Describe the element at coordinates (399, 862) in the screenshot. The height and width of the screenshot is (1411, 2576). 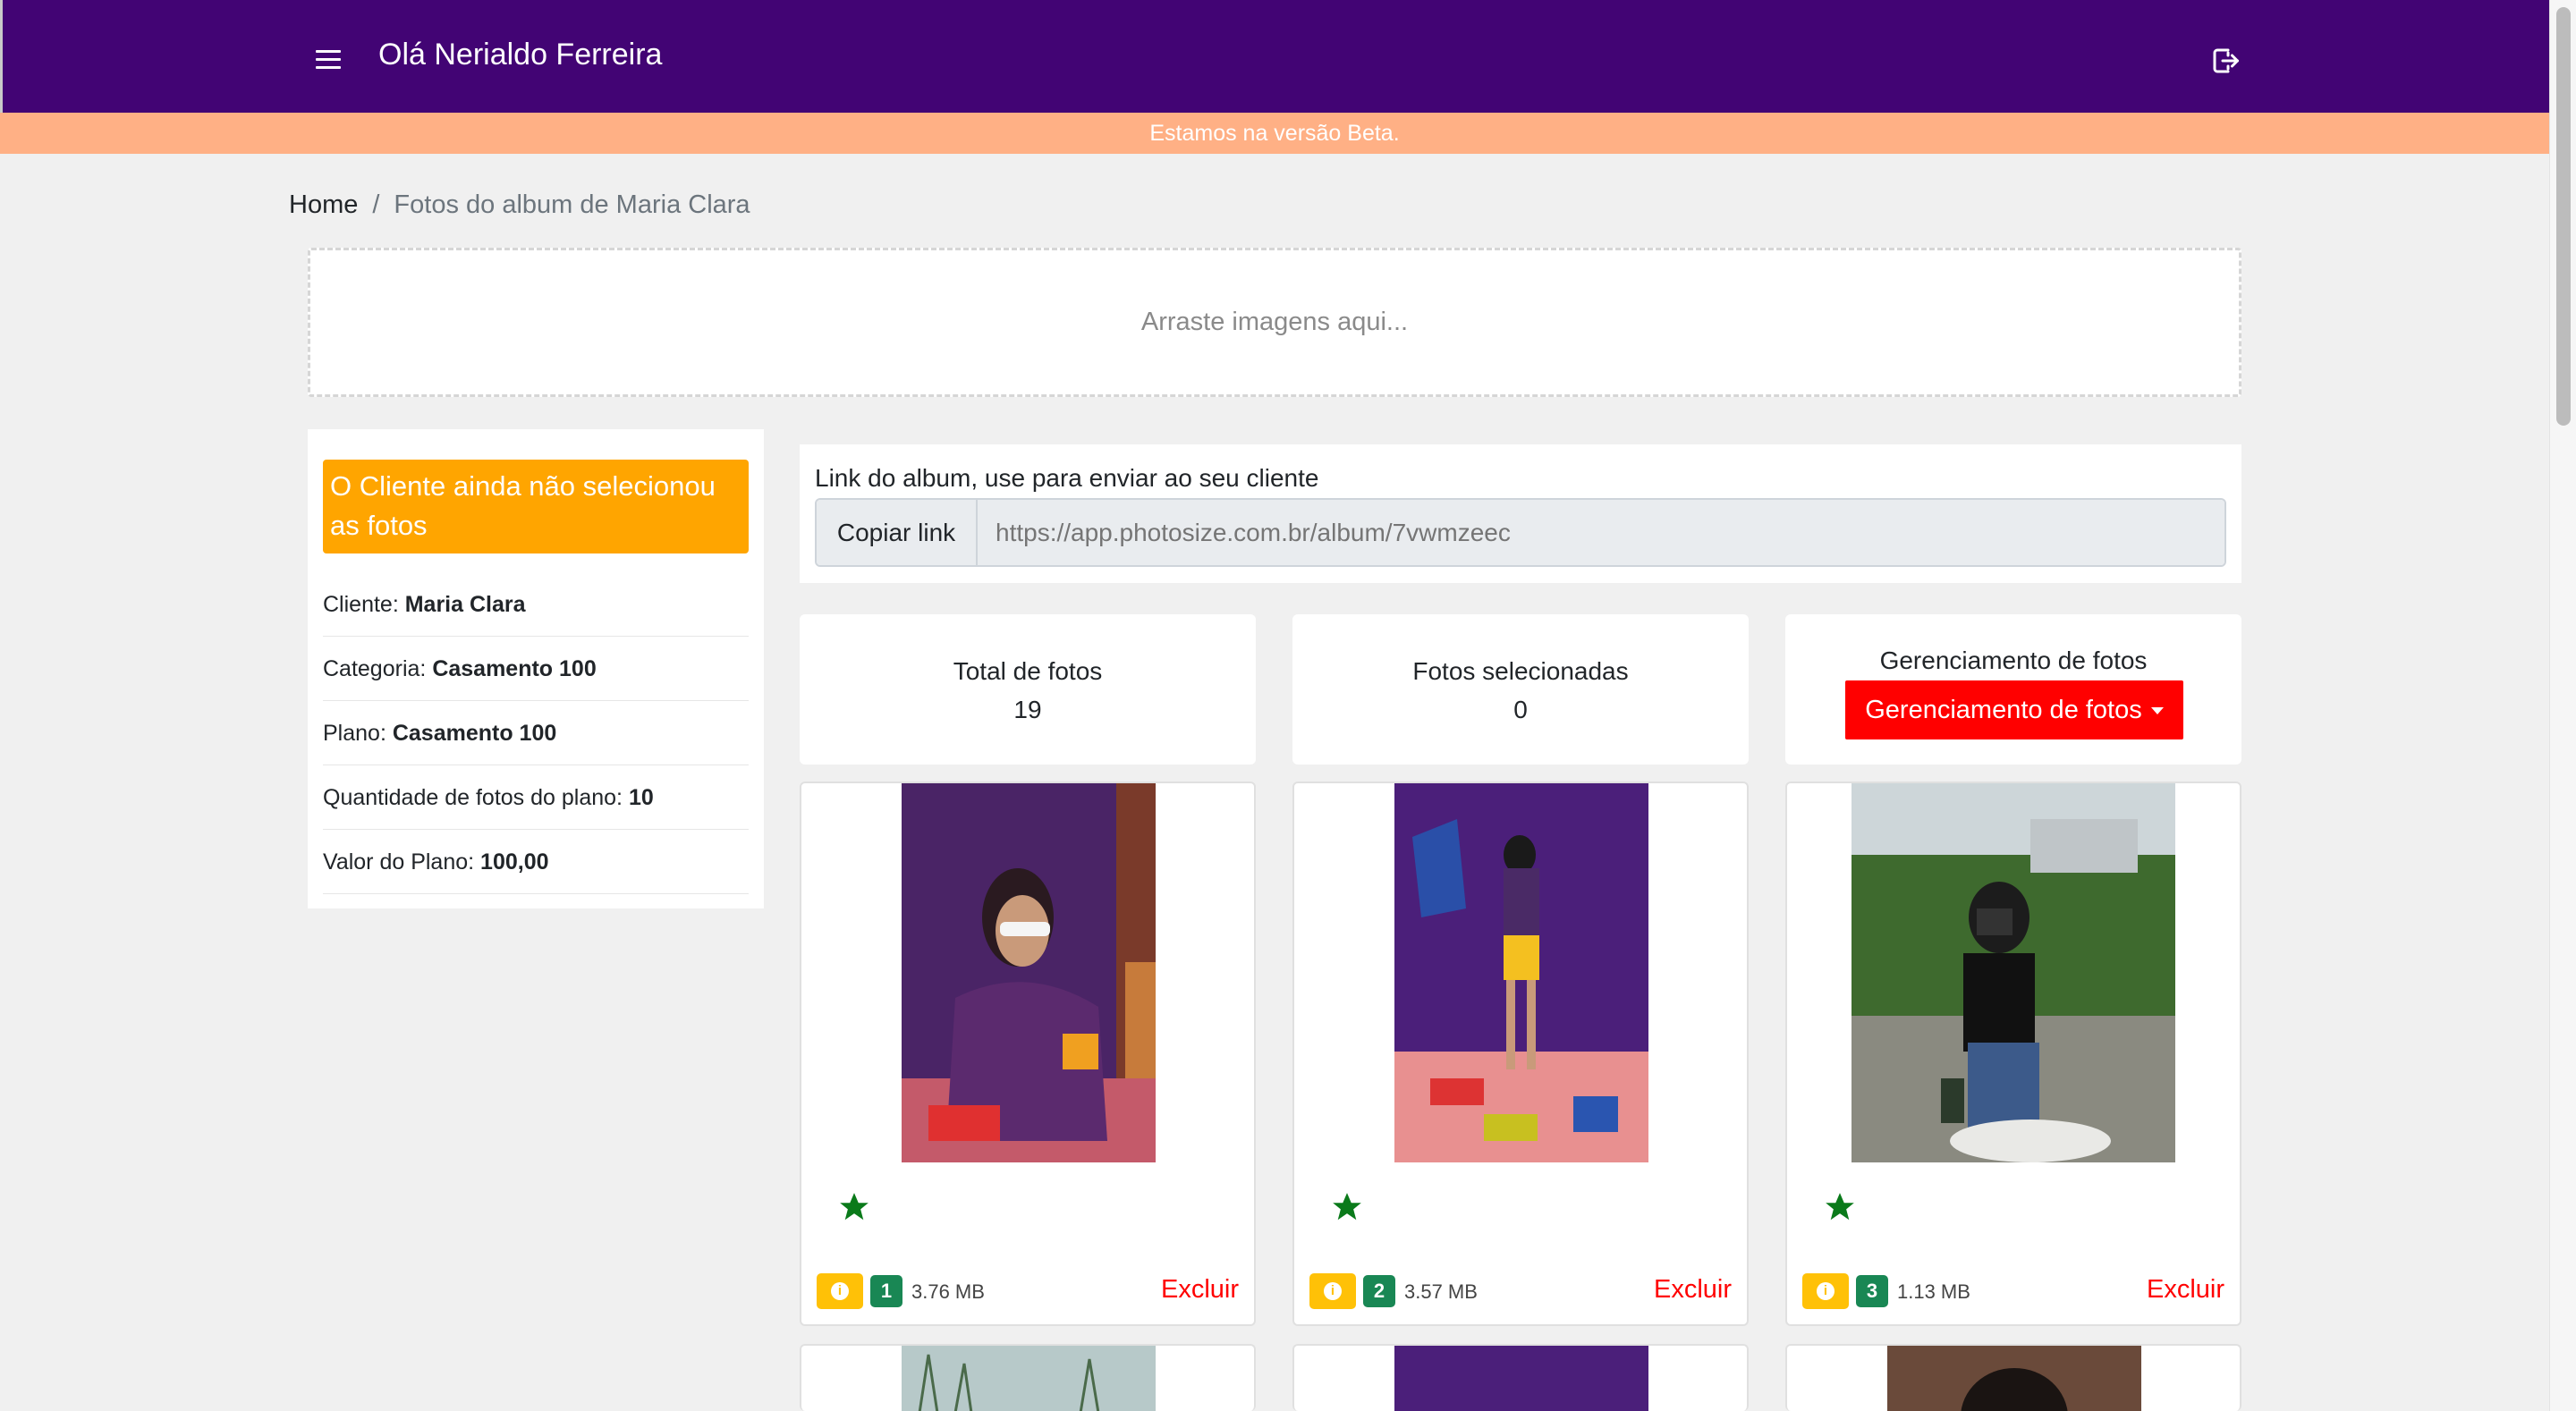
I see `plan-price-label: Valor do Plano:` at that location.